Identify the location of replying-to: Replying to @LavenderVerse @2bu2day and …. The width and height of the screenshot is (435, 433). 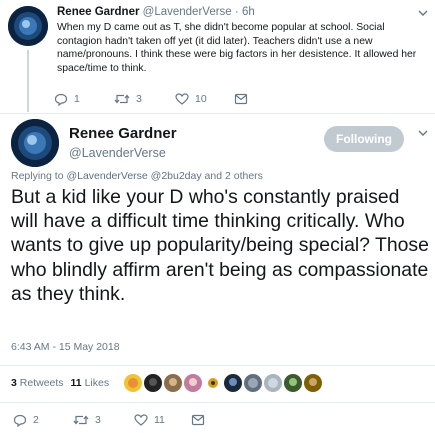
(137, 176).